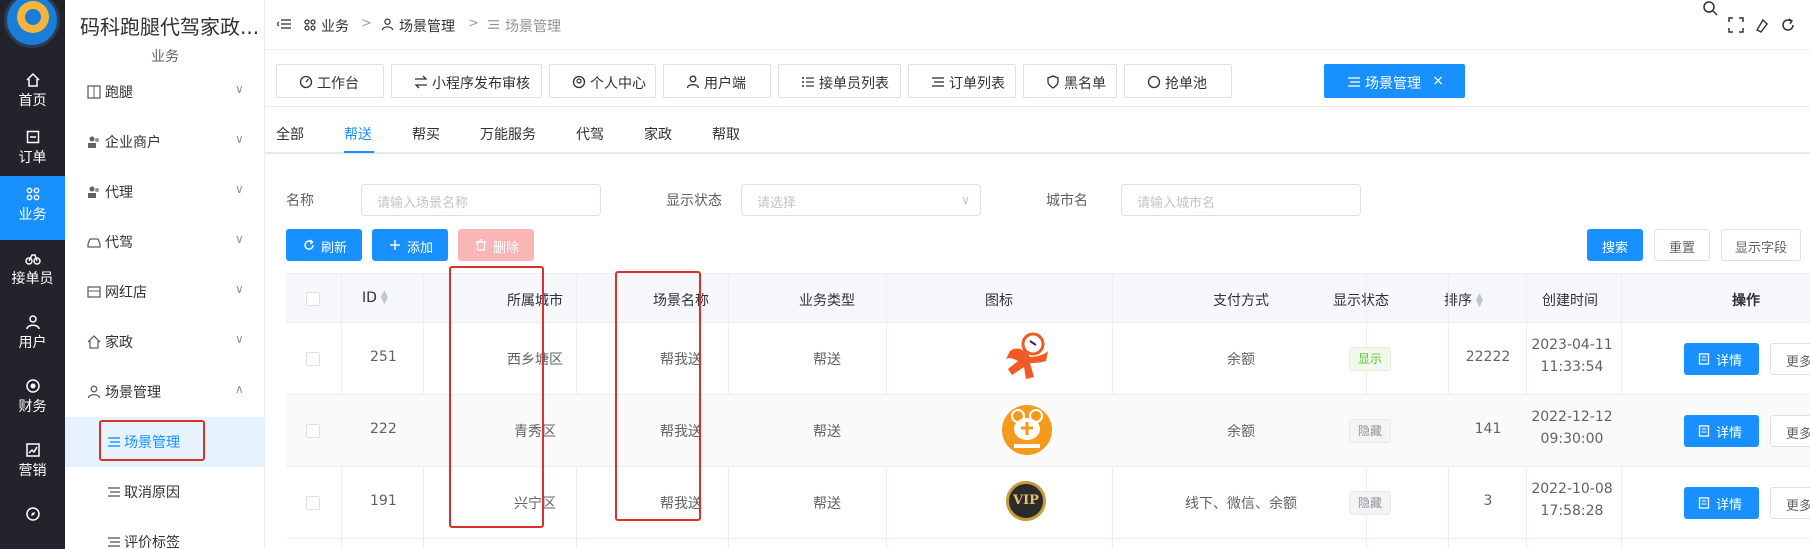 The height and width of the screenshot is (549, 1810). I want to click on tab-pickup: 帮取, so click(726, 134).